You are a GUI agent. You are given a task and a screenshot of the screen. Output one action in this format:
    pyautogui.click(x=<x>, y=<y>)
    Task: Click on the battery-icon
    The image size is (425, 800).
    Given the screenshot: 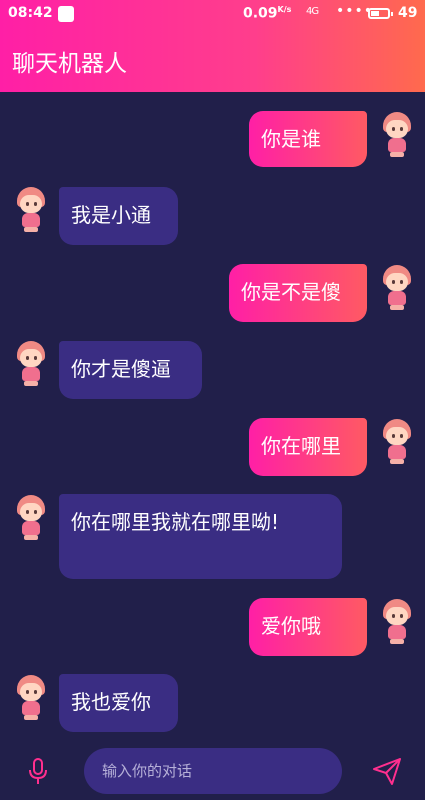 What is the action you would take?
    pyautogui.click(x=380, y=13)
    